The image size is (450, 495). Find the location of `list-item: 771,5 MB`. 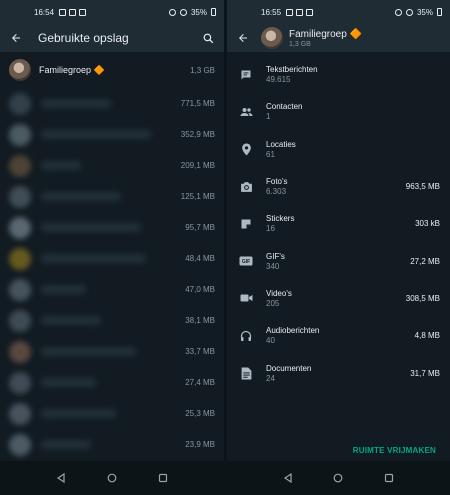

list-item: 771,5 MB is located at coordinates (112, 103).